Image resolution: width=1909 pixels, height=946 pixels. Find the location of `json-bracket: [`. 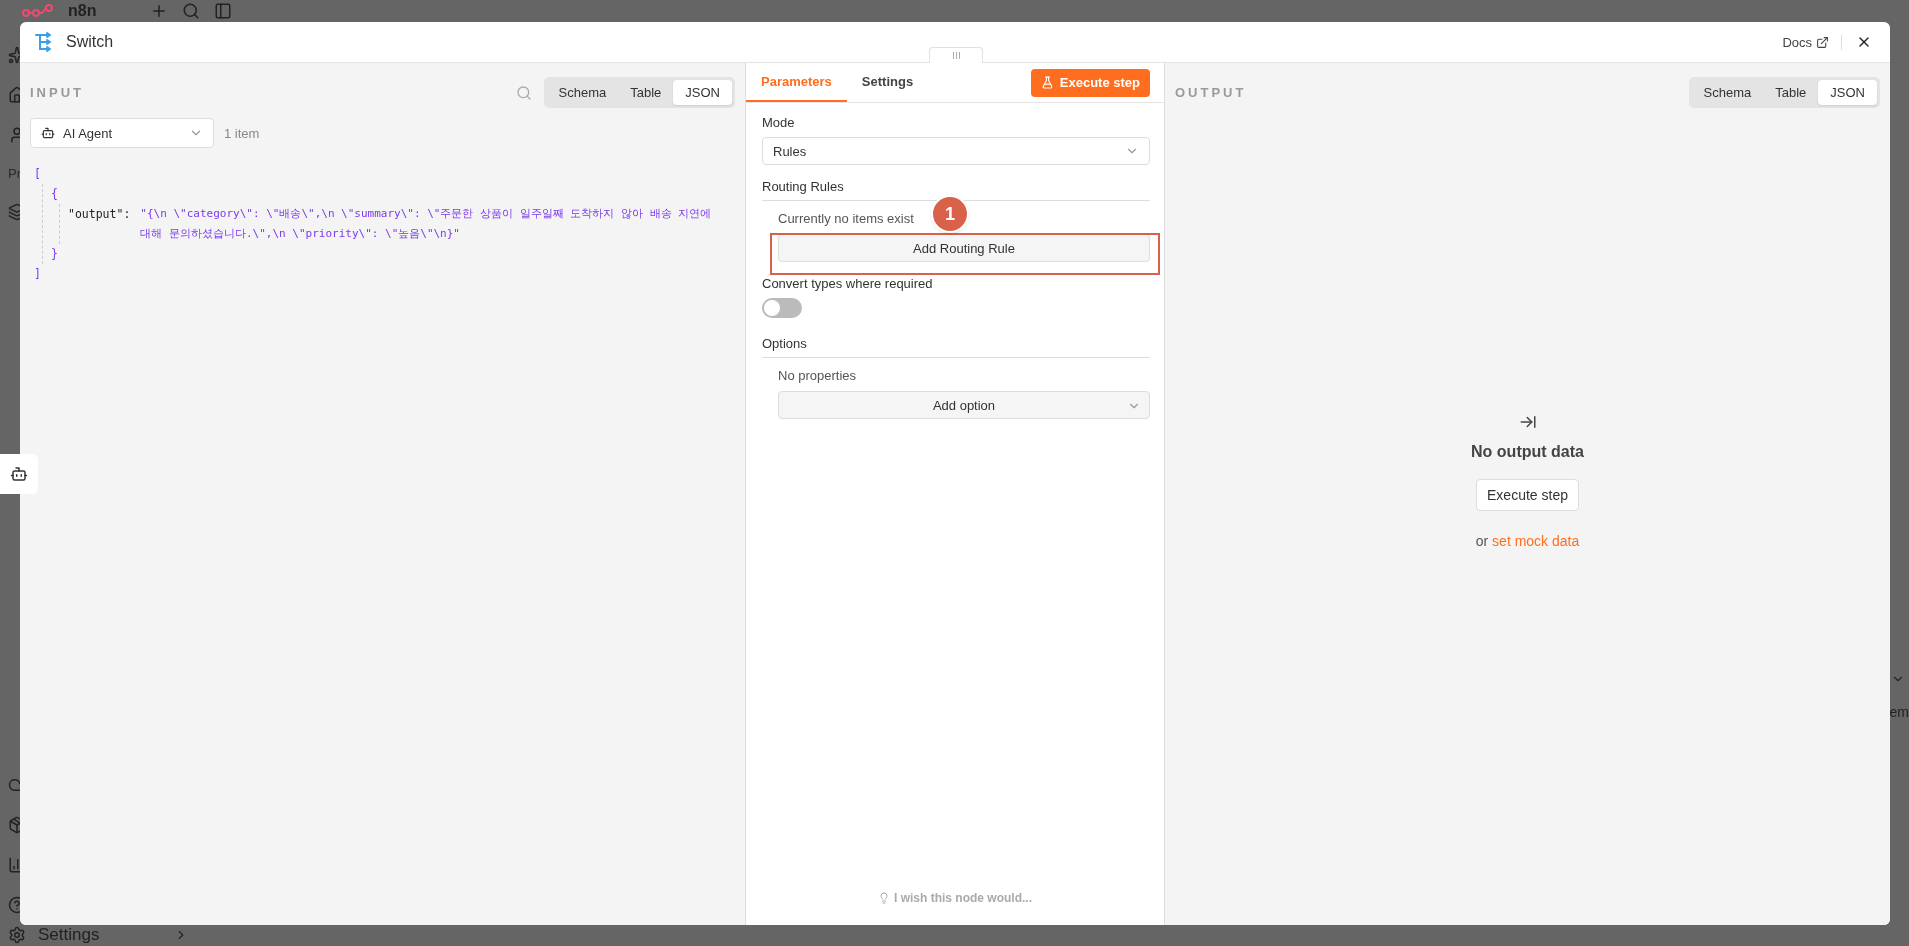

json-bracket: [ is located at coordinates (38, 174).